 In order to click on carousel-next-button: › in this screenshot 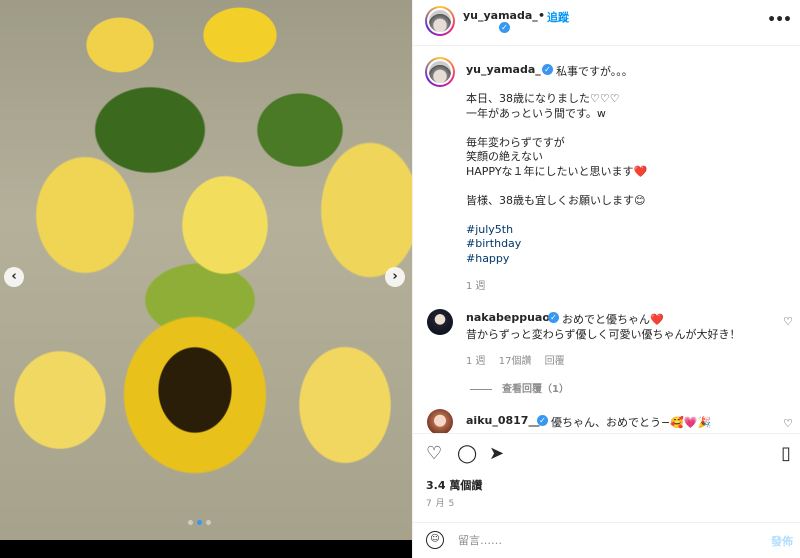, I will do `click(395, 277)`.